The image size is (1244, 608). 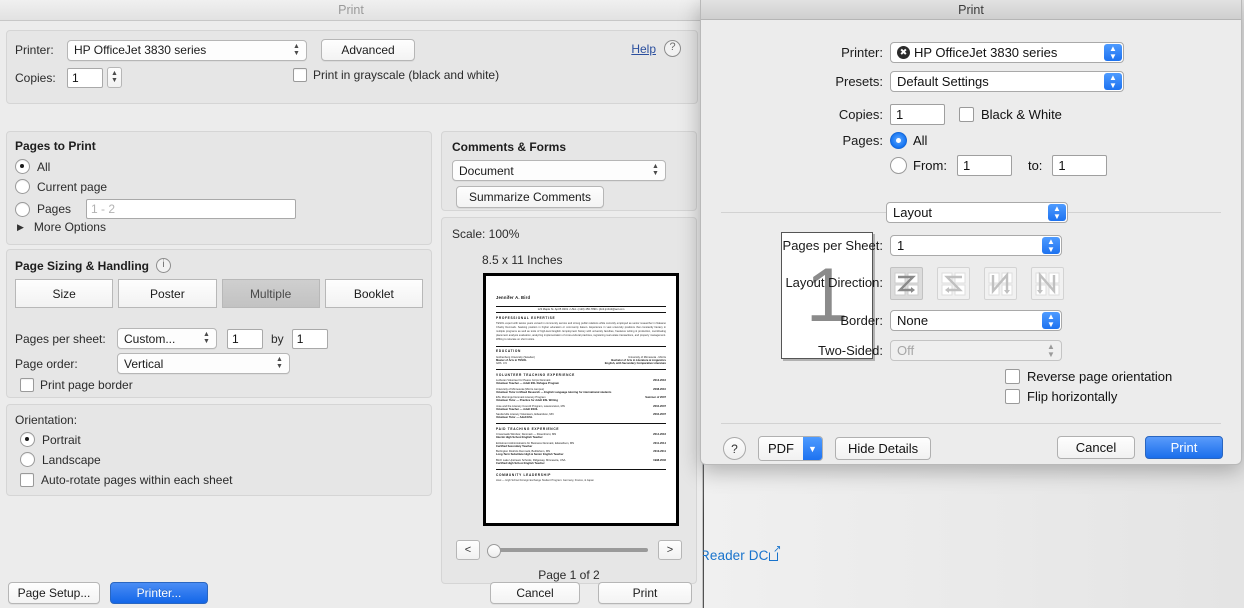 I want to click on pages-to-print-option-current: Current page, so click(x=61, y=186).